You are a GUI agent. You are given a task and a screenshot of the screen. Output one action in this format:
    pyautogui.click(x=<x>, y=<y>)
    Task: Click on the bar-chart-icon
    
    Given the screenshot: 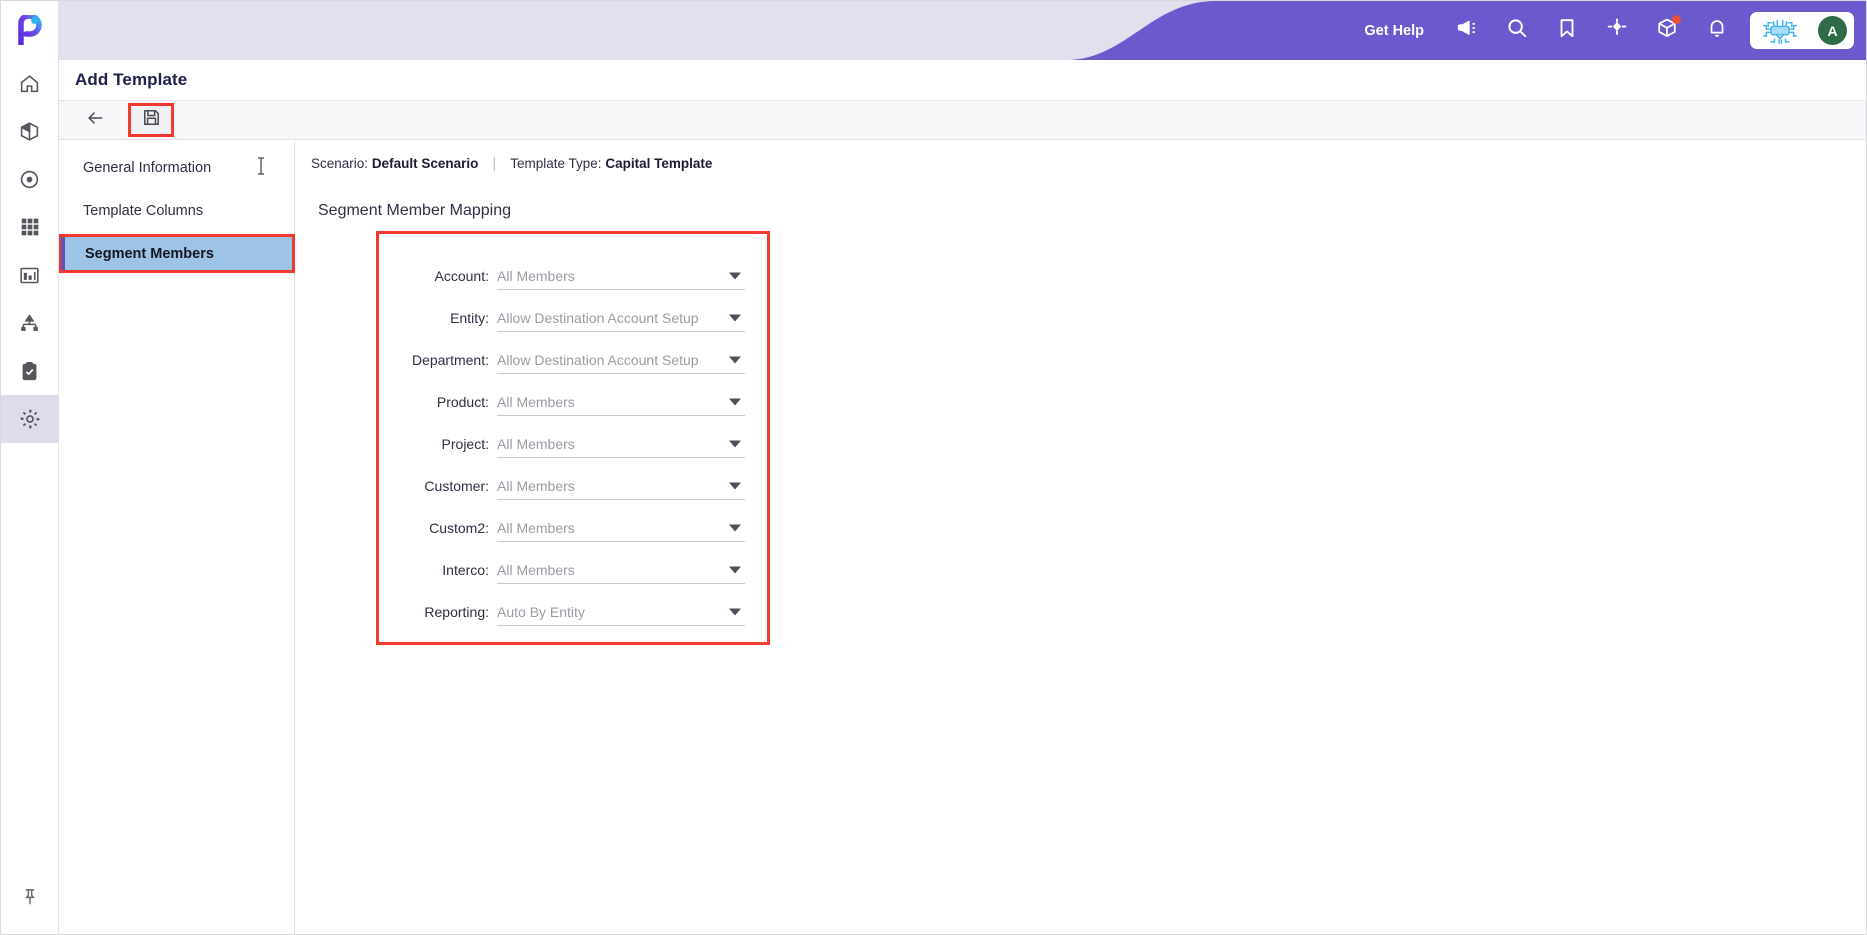 What is the action you would take?
    pyautogui.click(x=29, y=275)
    